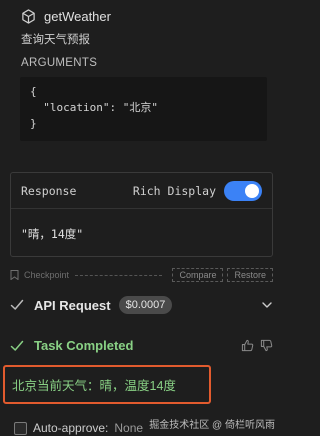 This screenshot has height=436, width=320. Describe the element at coordinates (77, 16) in the screenshot. I see `tool-name: getWeather` at that location.